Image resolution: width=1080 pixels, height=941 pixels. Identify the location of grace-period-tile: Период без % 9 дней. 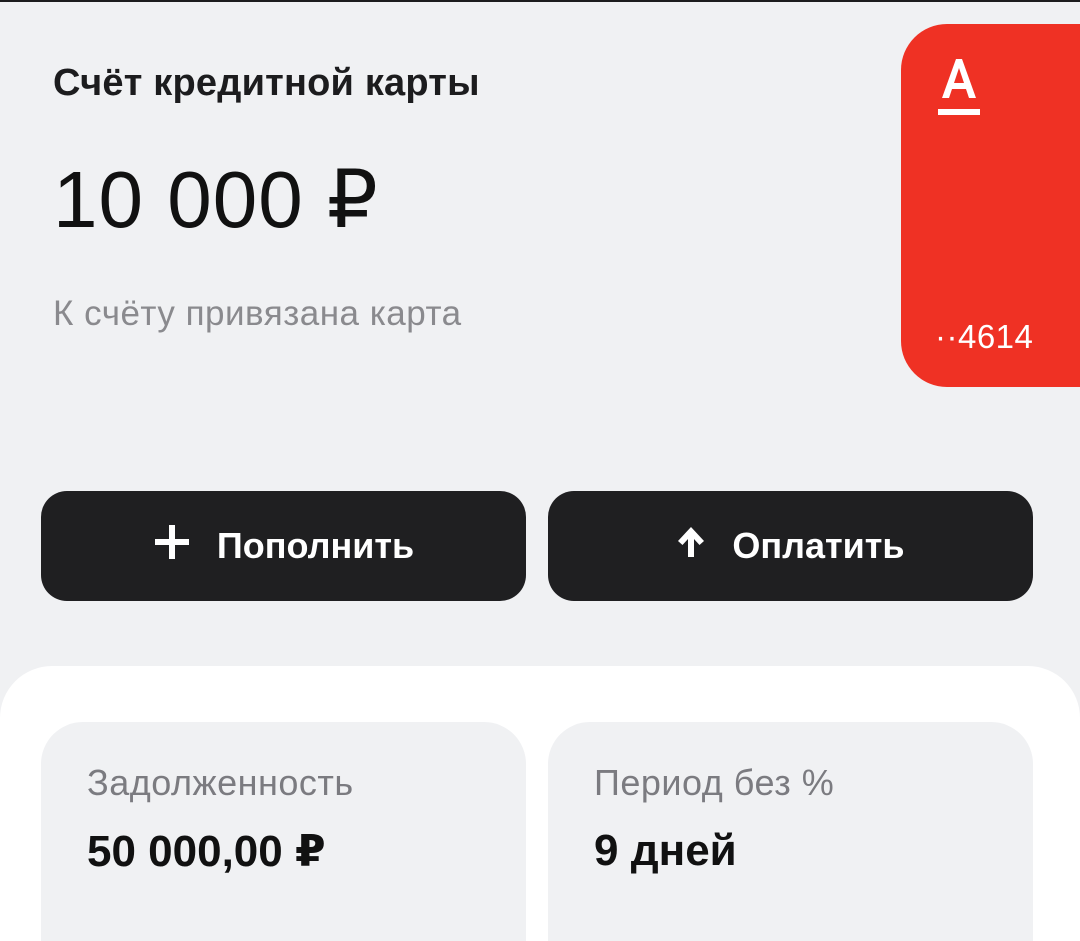
(790, 831).